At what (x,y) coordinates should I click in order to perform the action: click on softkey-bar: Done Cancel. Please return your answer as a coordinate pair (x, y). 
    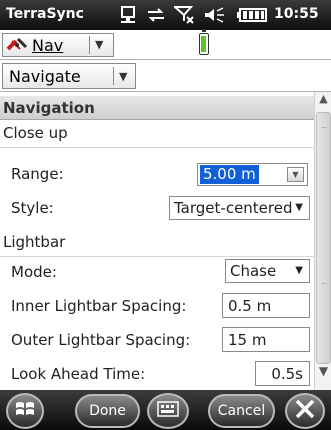
    Looking at the image, I should click on (165, 410).